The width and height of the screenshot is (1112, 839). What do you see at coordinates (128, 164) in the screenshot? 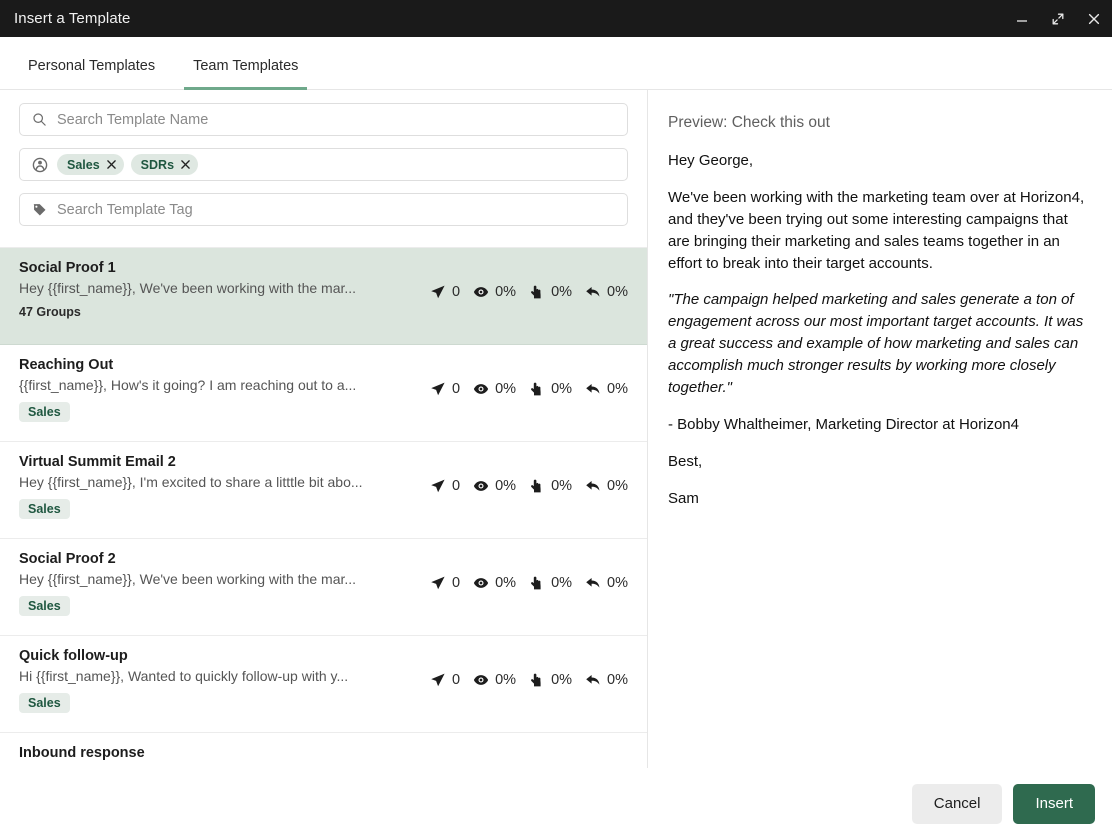
I see `group-chips: Sales SDRs` at bounding box center [128, 164].